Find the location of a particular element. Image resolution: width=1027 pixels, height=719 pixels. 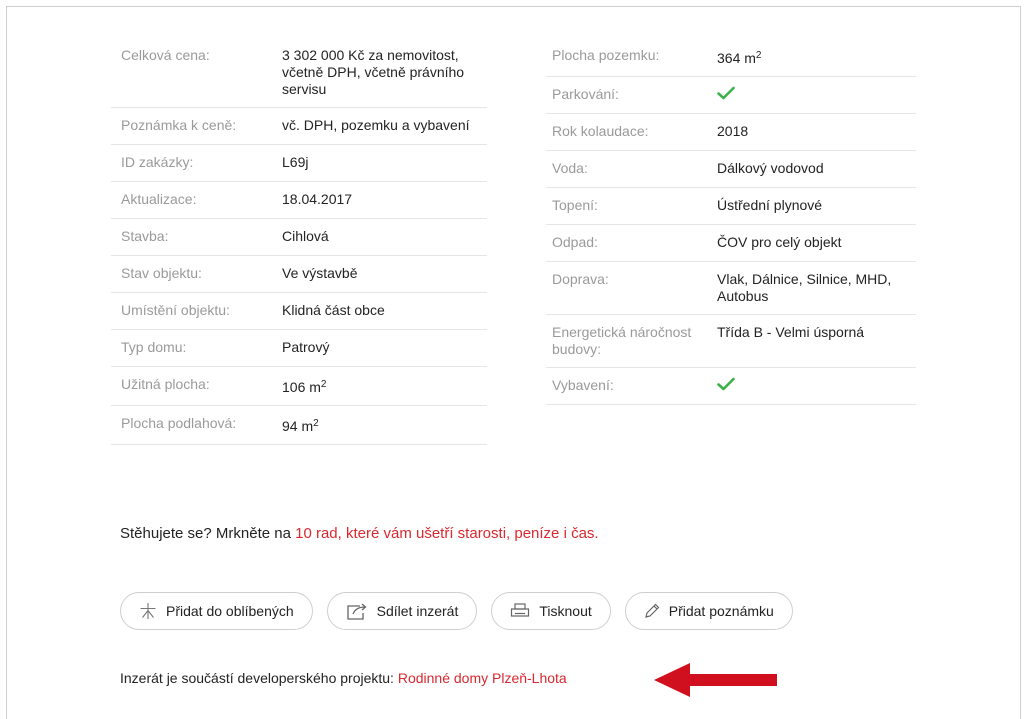

param-row: Typ domu: Patrový is located at coordinates (299, 348).